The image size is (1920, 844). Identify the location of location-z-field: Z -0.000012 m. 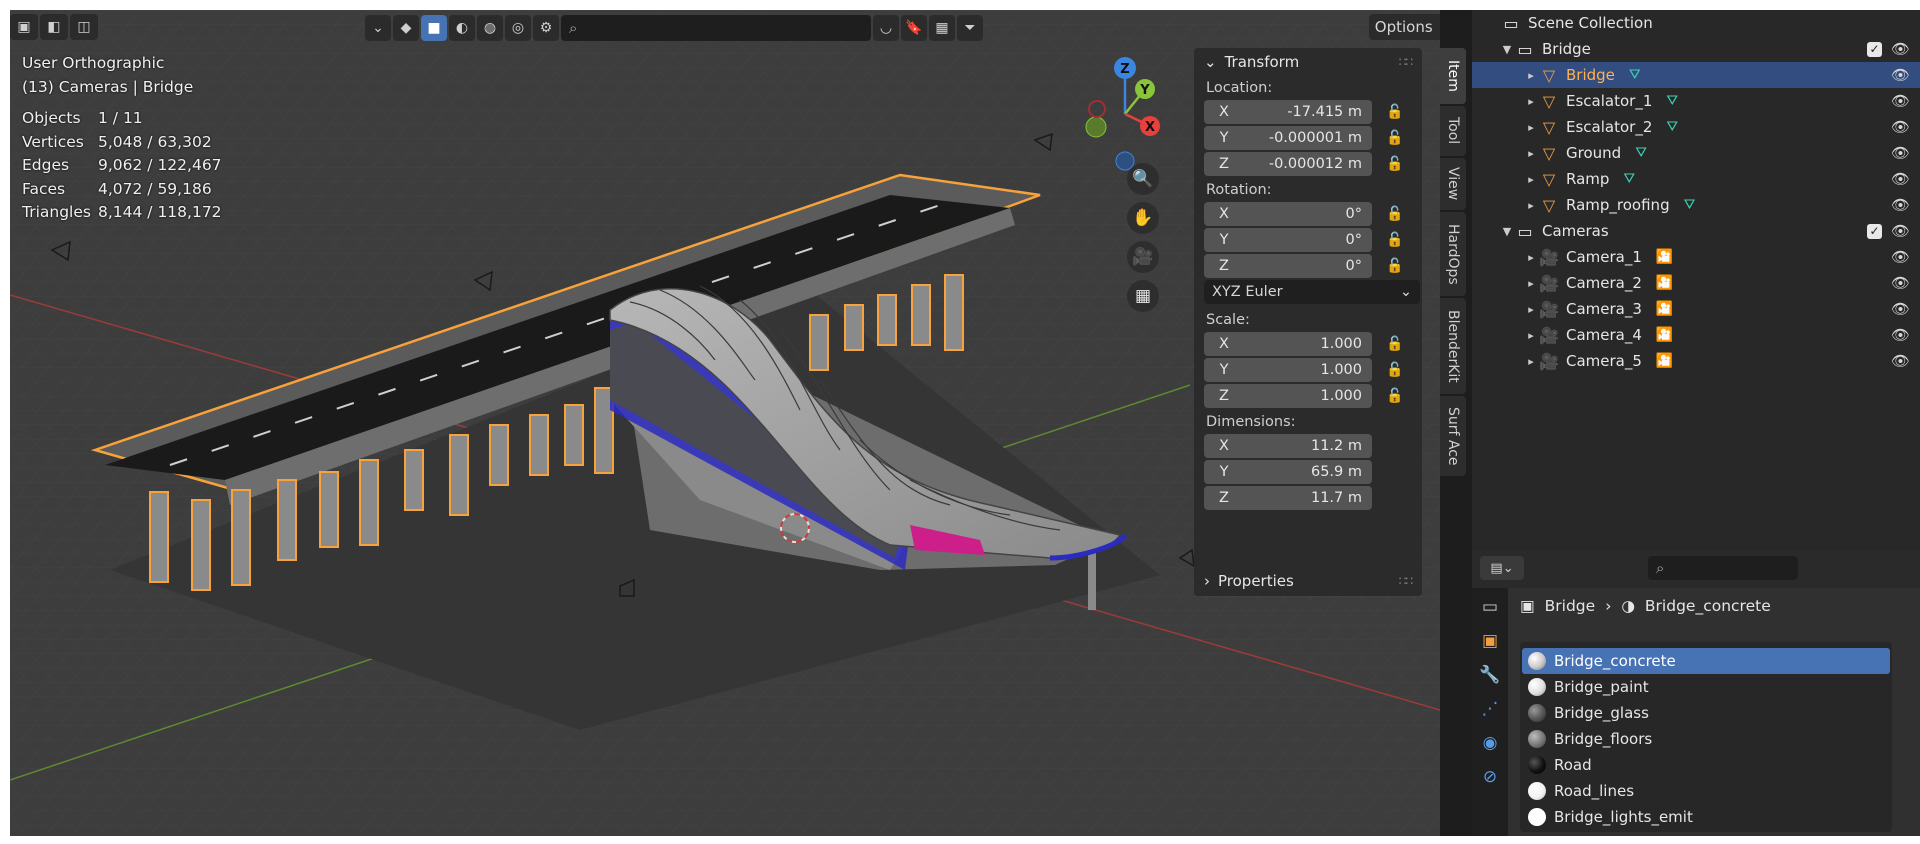
(1288, 164).